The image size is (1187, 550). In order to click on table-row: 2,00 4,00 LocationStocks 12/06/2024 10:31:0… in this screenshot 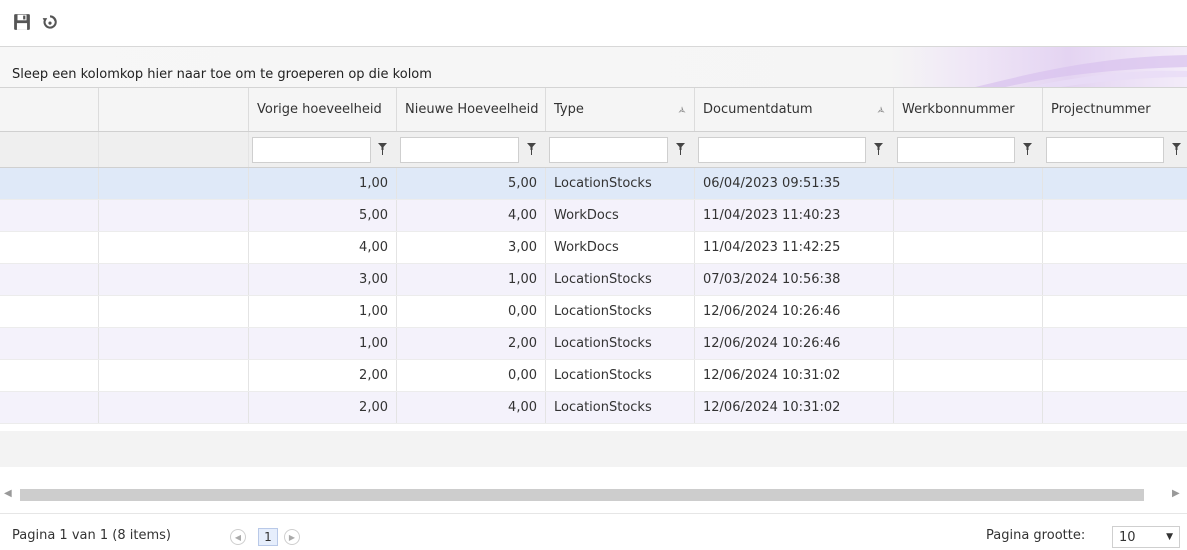, I will do `click(593, 408)`.